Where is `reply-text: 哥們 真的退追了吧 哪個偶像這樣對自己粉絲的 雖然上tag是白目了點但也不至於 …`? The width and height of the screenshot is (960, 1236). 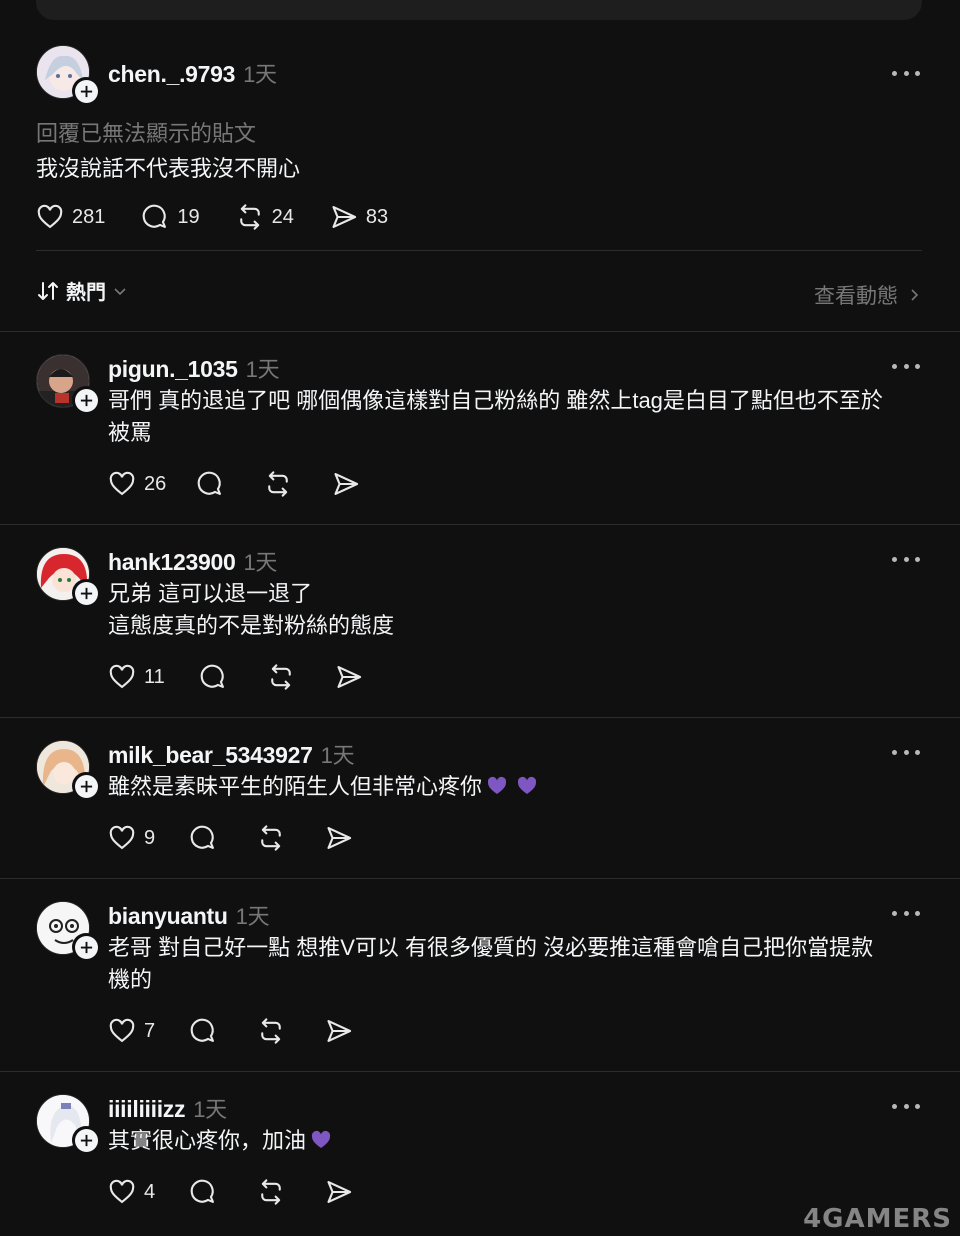
reply-text: 哥們 真的退追了吧 哪個偶像這樣對自己粉絲的 雖然上tag是白目了點但也不至於 … is located at coordinates (506, 417).